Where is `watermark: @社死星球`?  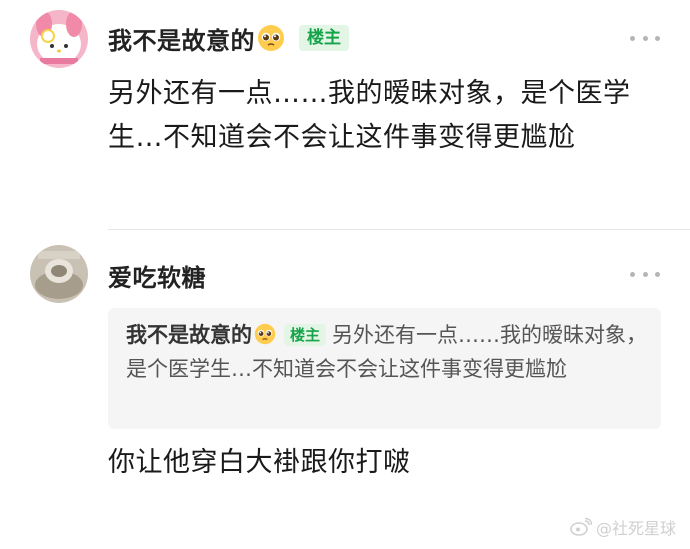
watermark: @社死星球 is located at coordinates (623, 527).